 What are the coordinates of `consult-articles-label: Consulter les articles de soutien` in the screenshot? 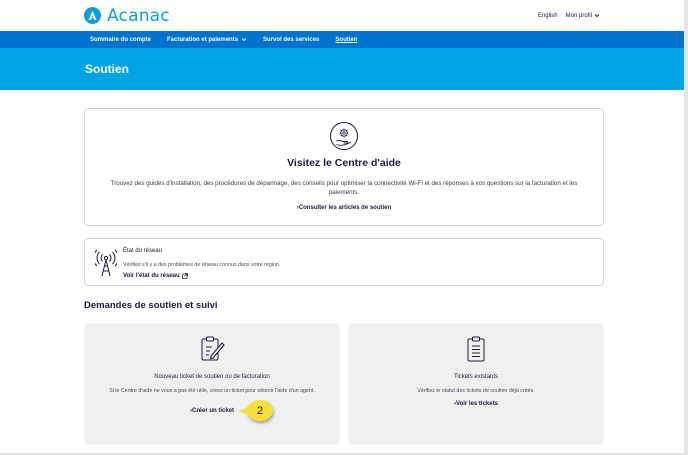 It's located at (345, 208).